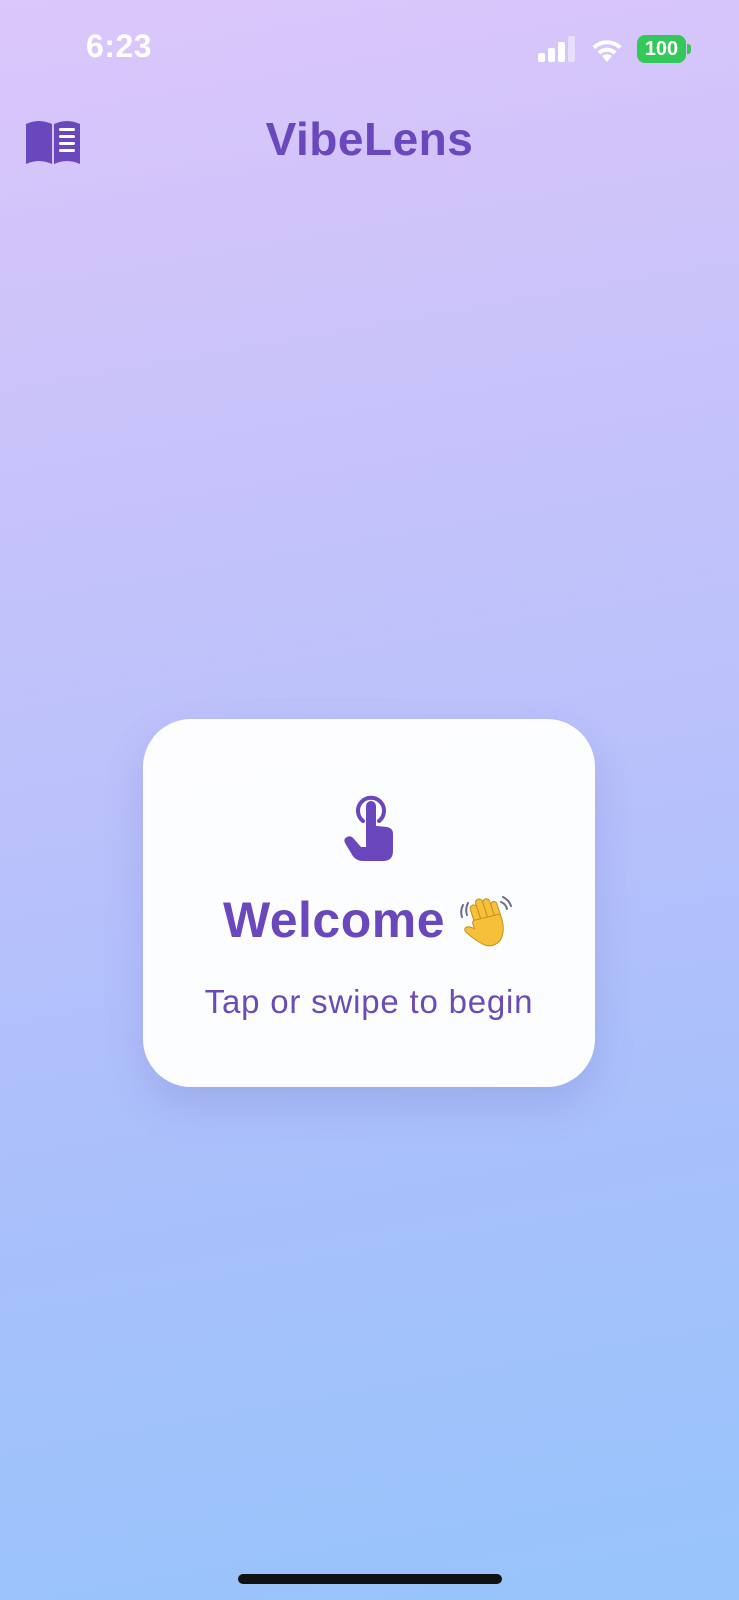  I want to click on battery-level: 100, so click(661, 49).